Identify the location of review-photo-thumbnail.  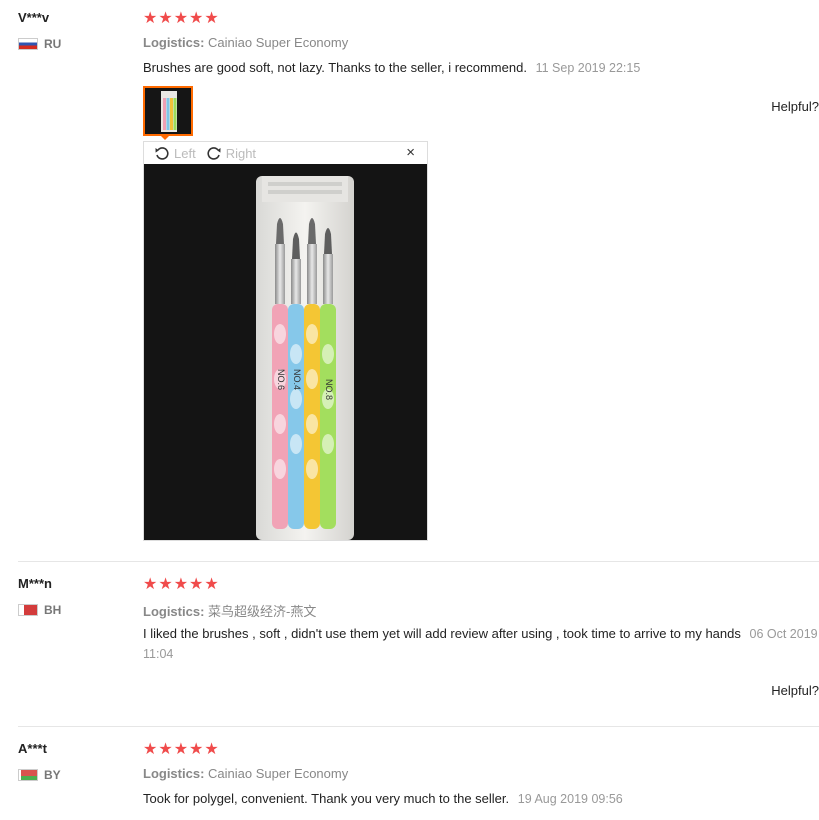
(168, 111).